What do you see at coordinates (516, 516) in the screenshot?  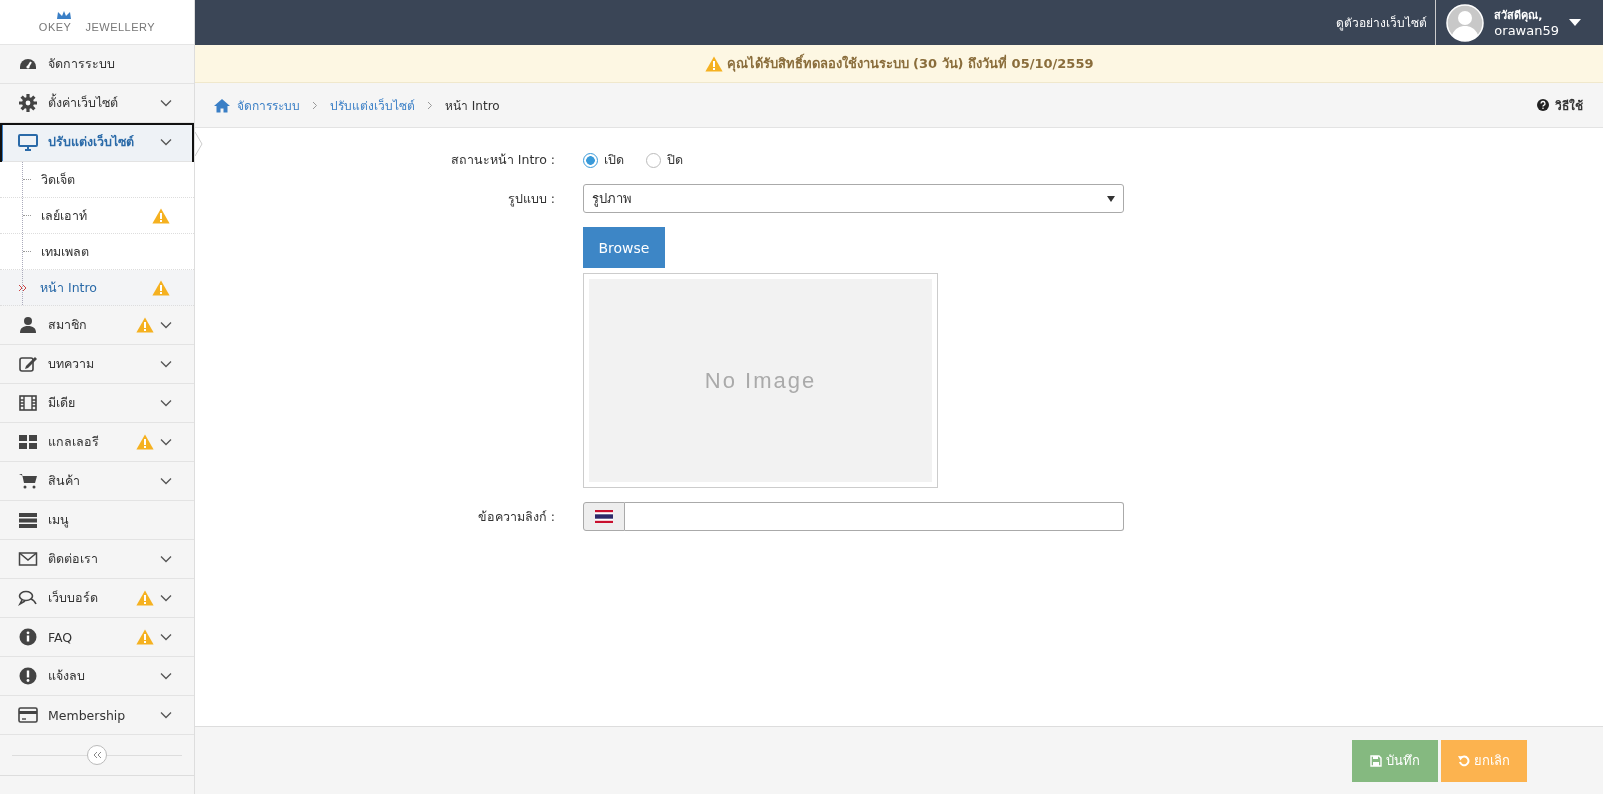 I see `field-label: ข้อความลิงก์ :` at bounding box center [516, 516].